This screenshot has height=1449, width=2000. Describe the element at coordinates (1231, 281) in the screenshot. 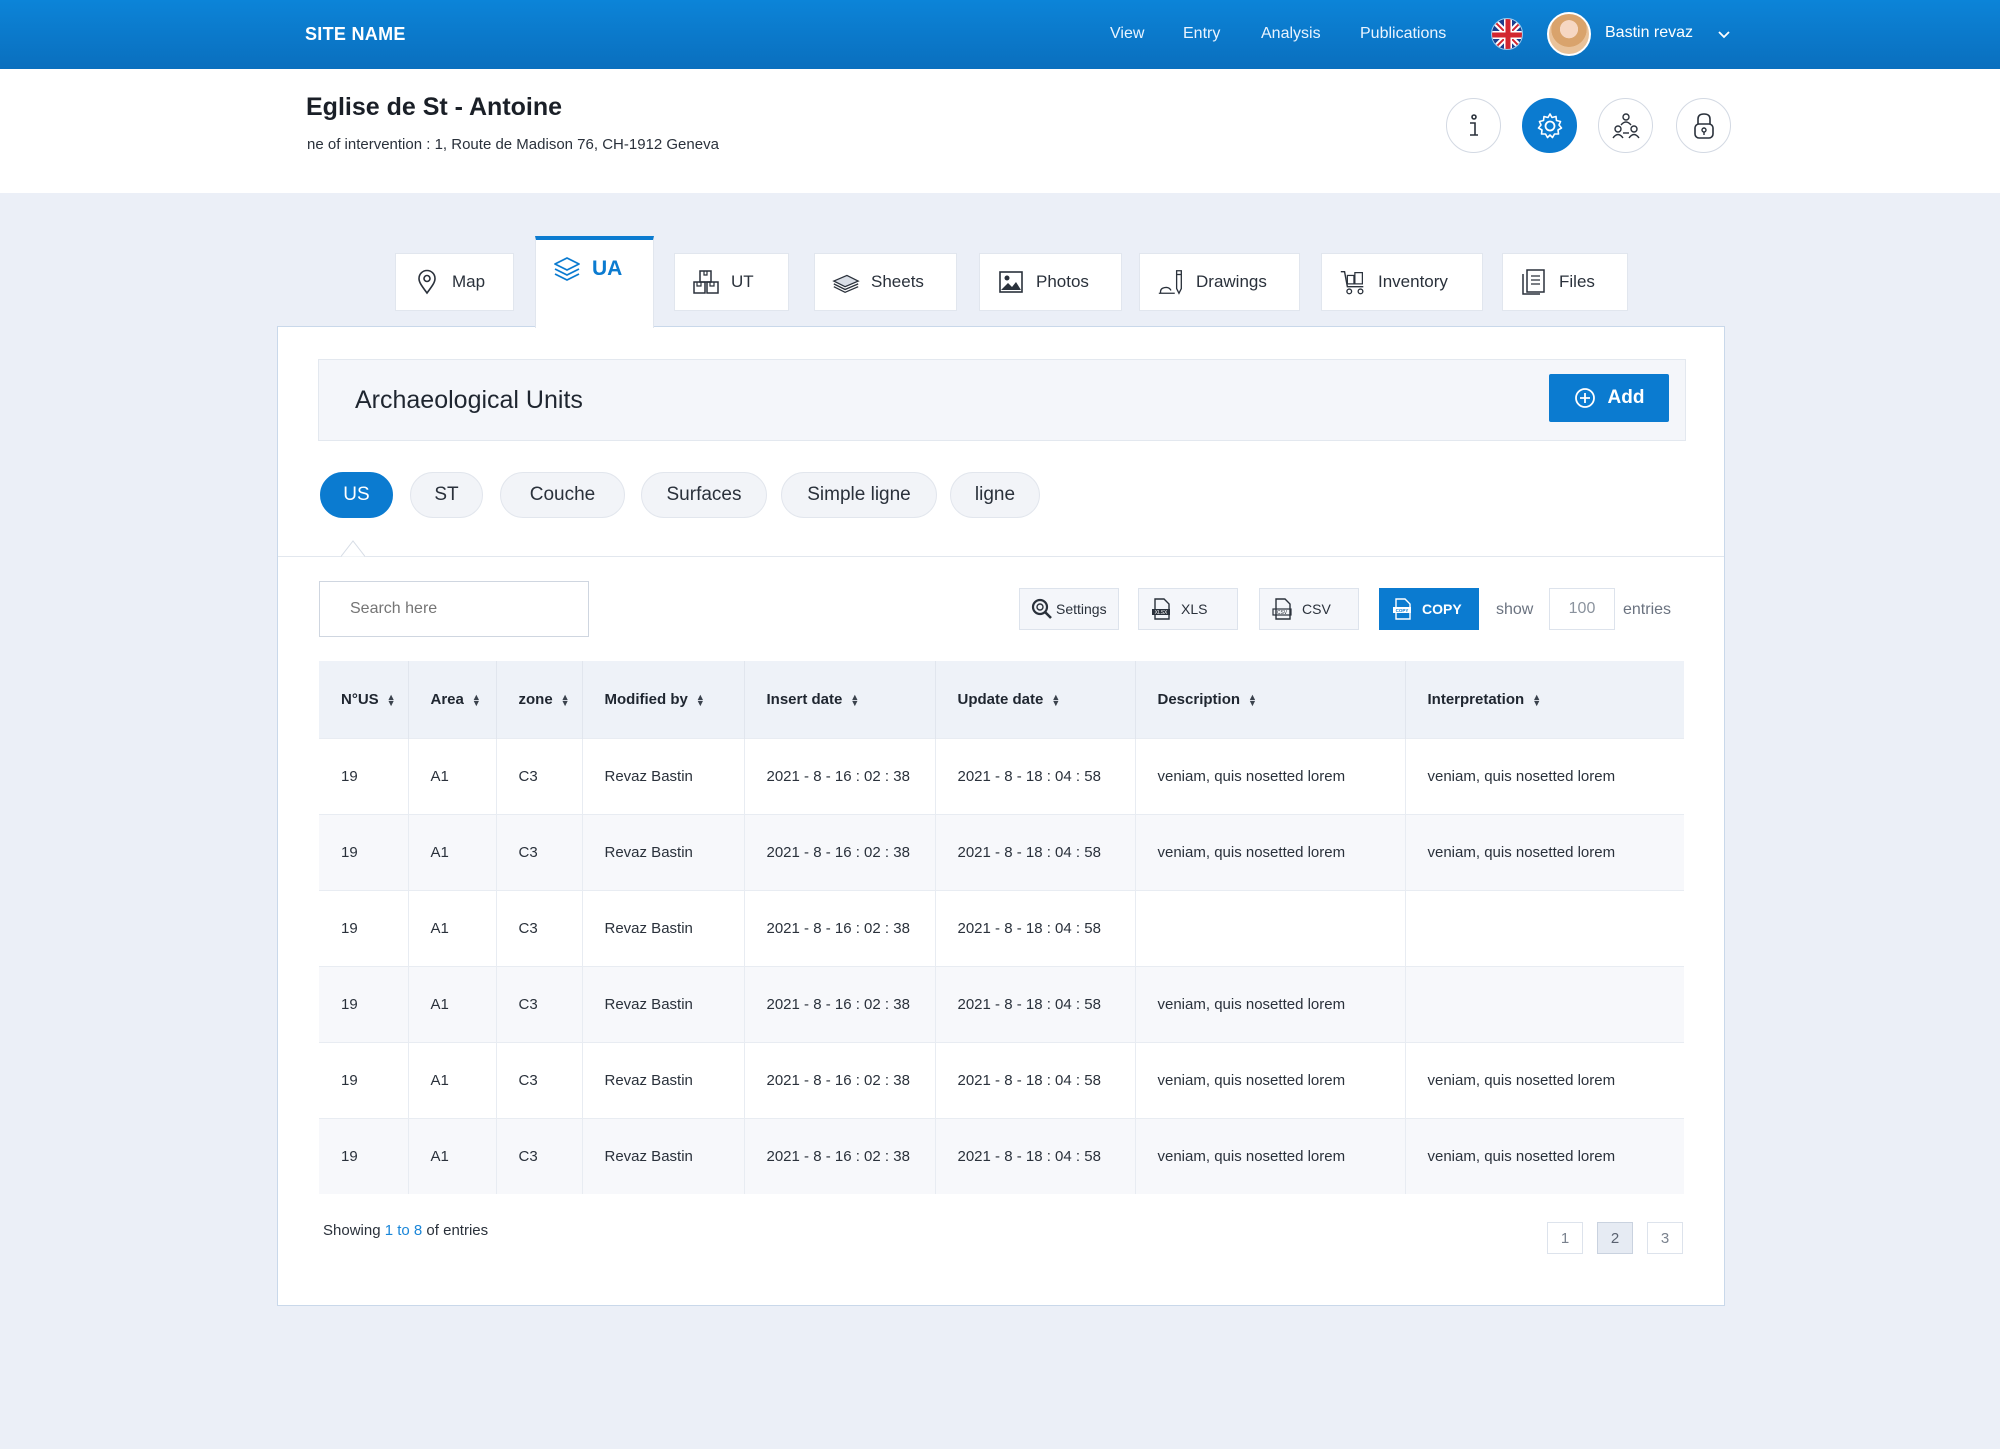

I see `tab-drawings-label: Drawings` at that location.